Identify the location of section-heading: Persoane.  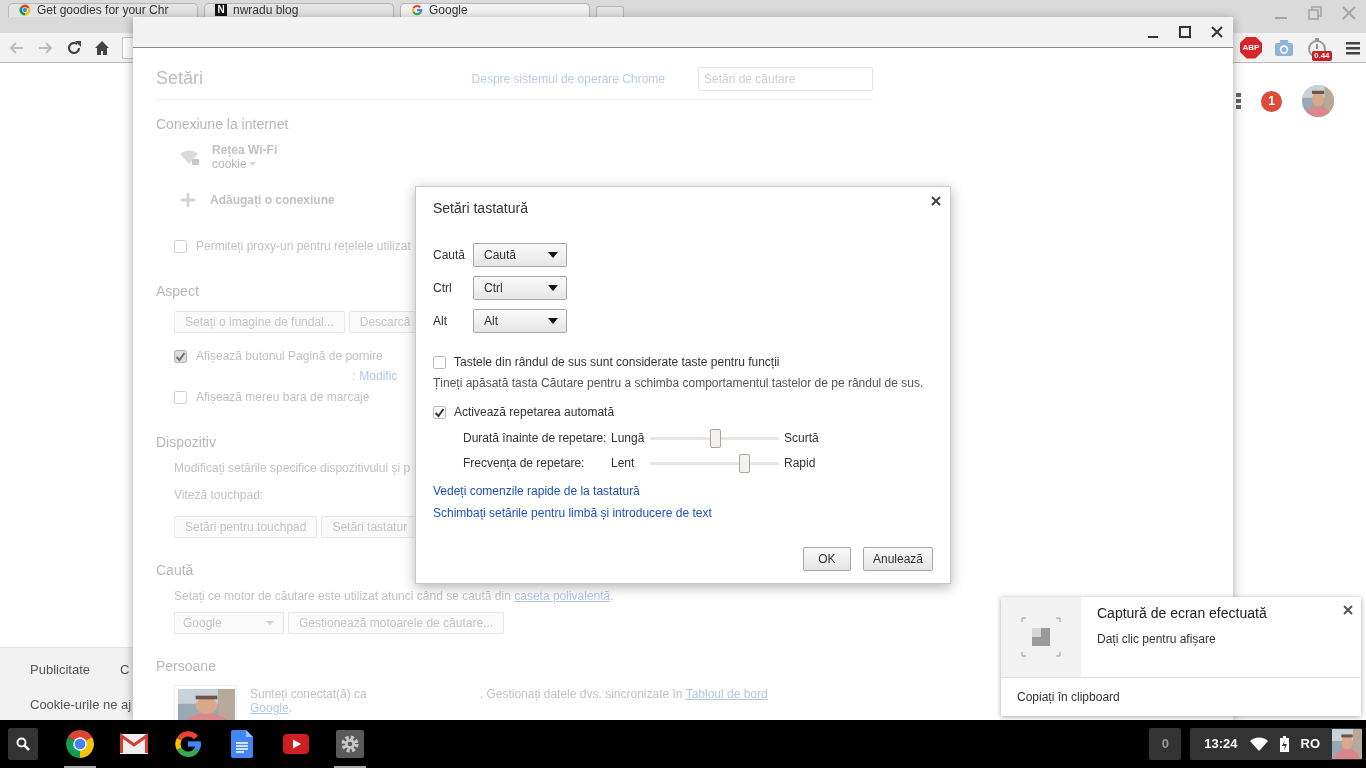
(186, 666).